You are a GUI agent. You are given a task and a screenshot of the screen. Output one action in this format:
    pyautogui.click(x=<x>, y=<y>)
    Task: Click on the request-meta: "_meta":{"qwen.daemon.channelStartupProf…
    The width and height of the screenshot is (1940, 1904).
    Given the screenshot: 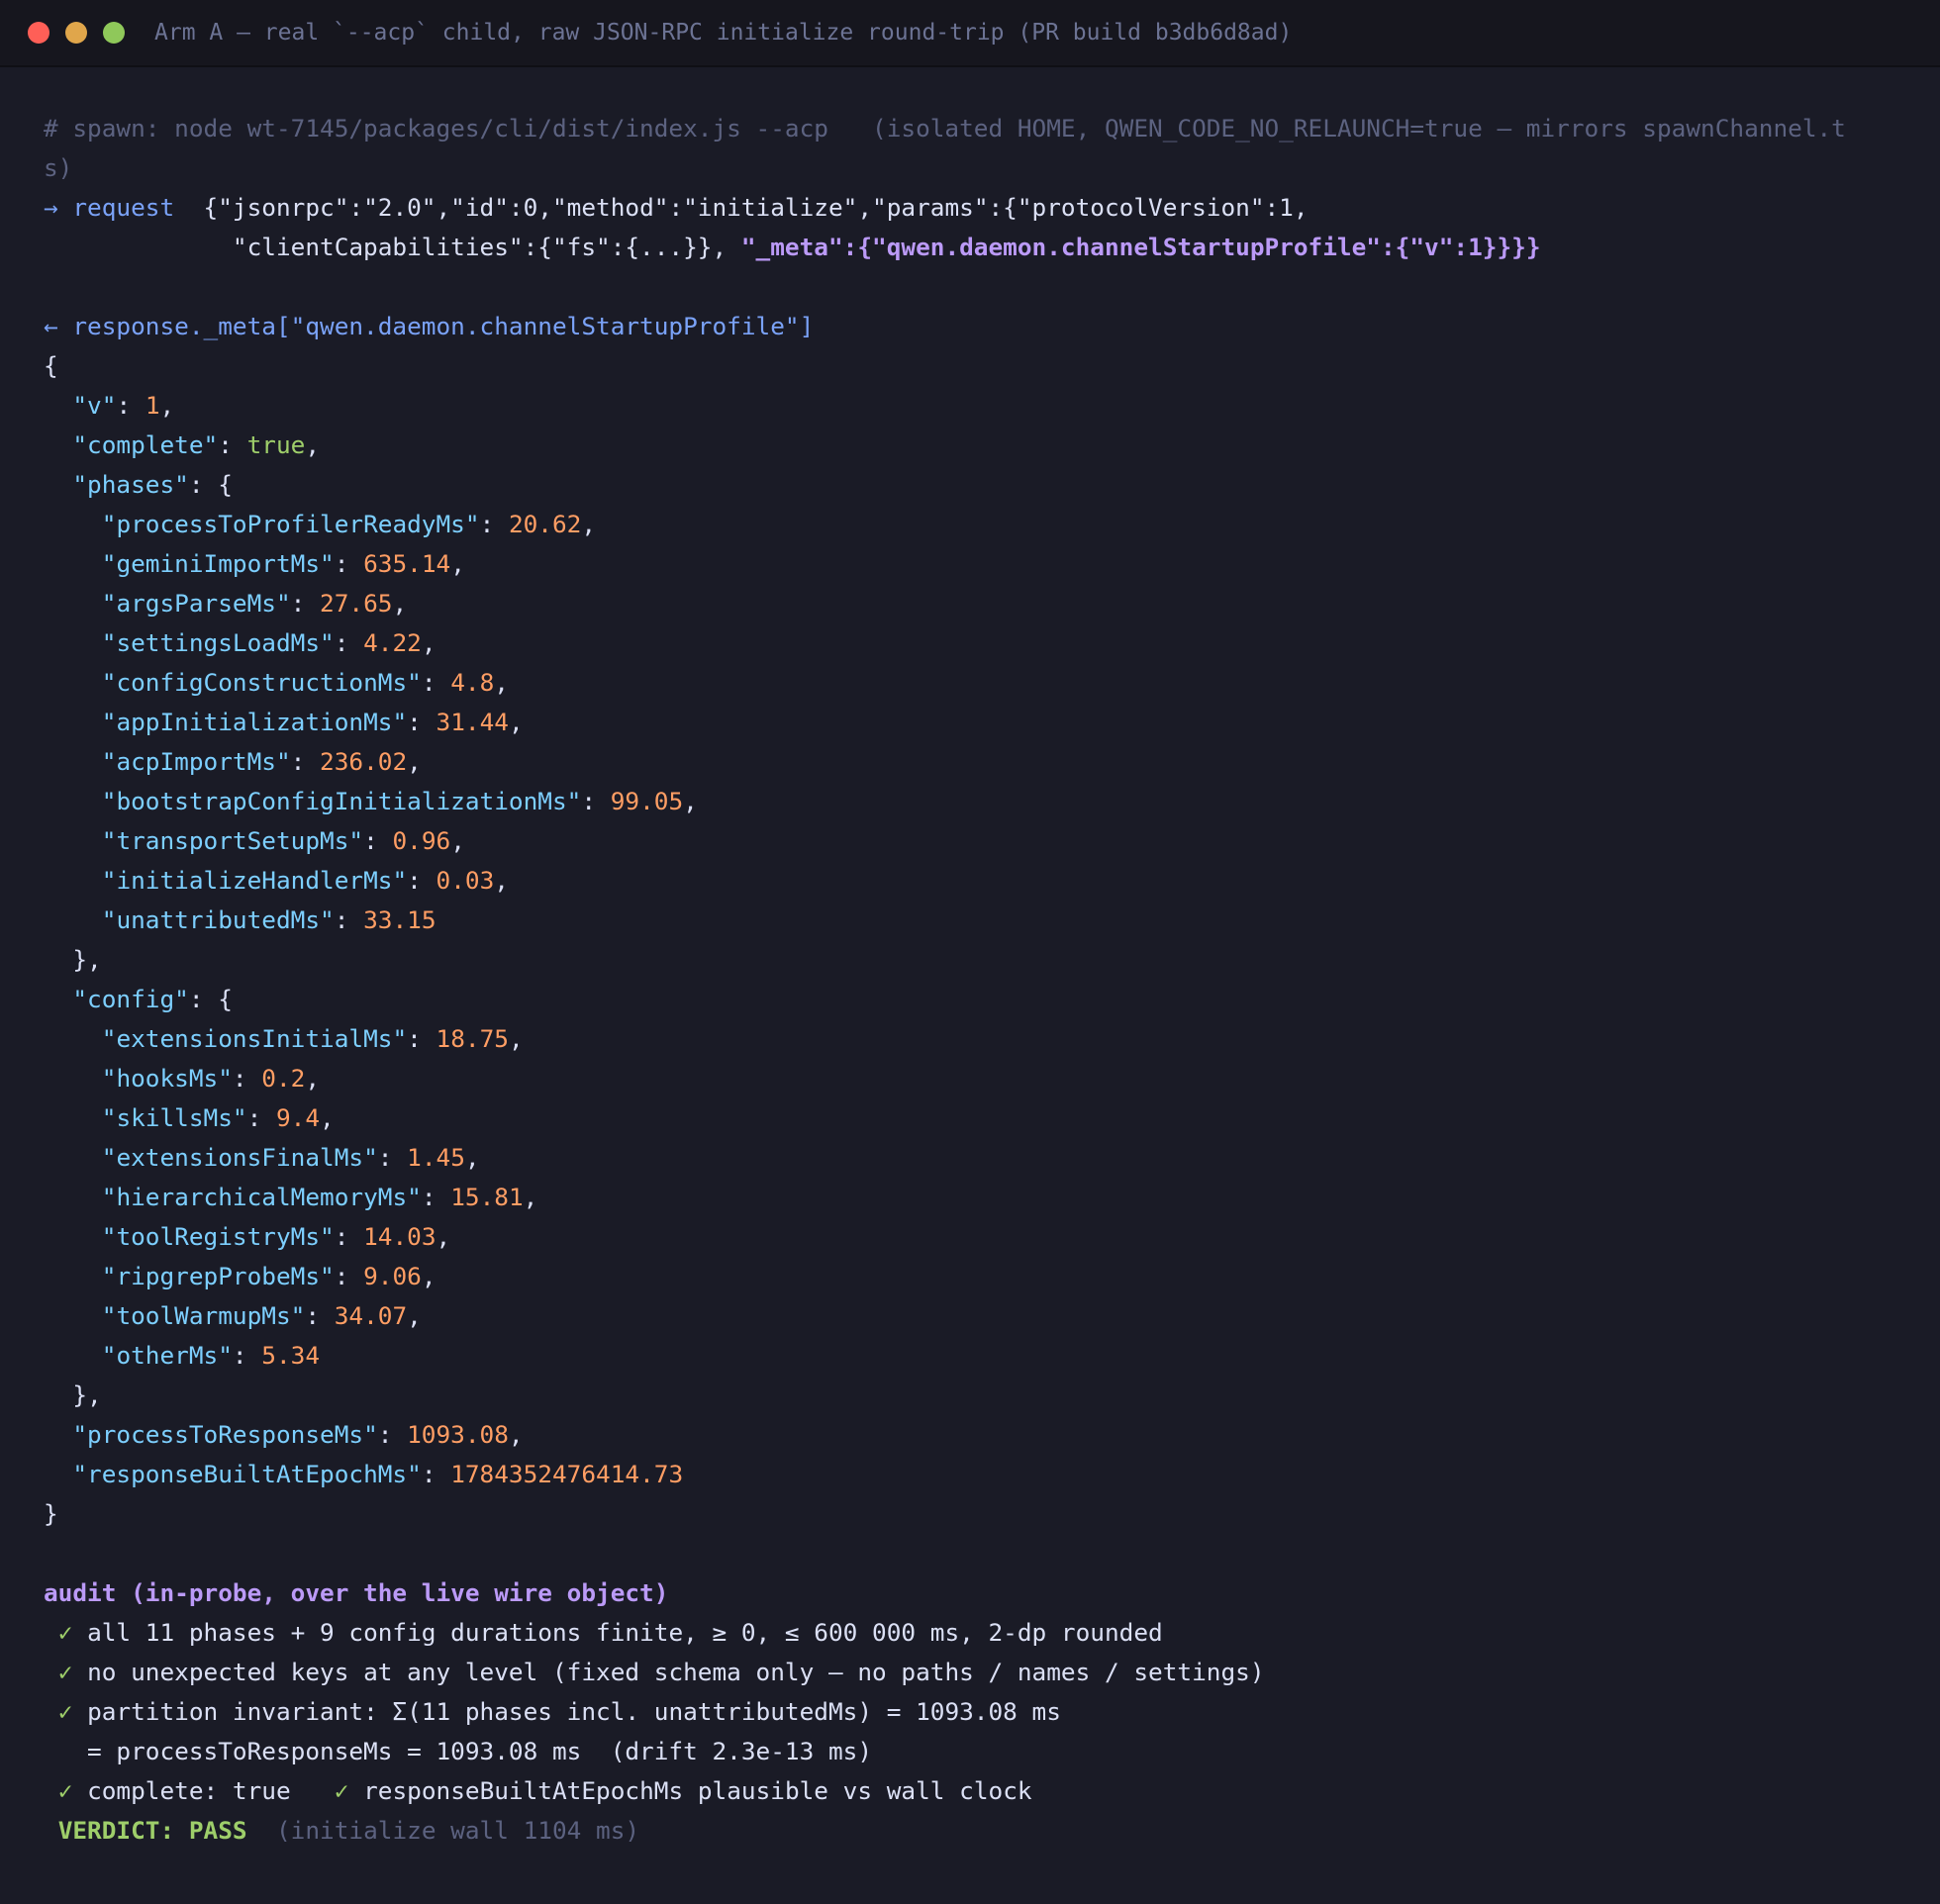 What is the action you would take?
    pyautogui.click(x=1140, y=247)
    